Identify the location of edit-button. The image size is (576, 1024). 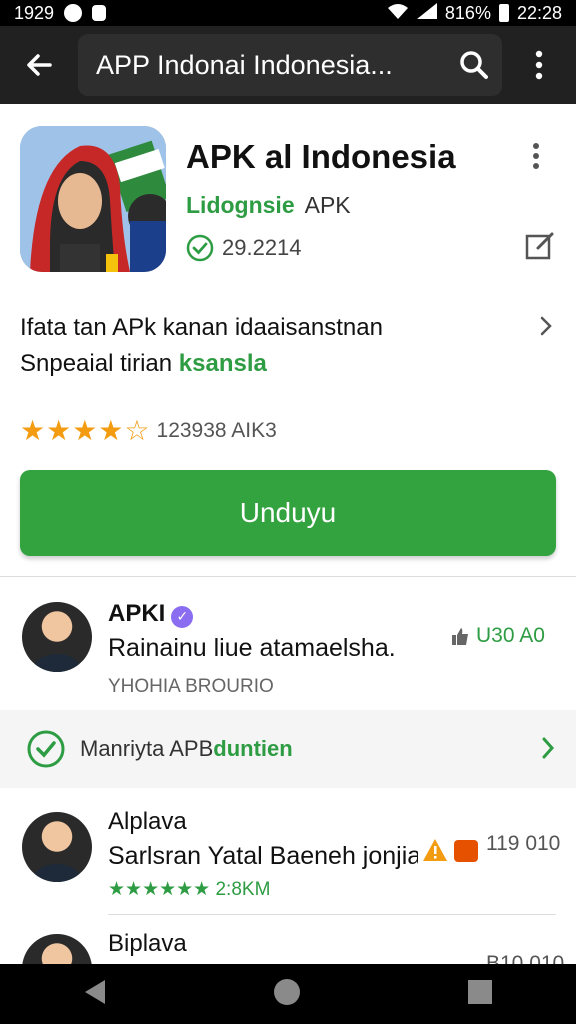
(540, 248).